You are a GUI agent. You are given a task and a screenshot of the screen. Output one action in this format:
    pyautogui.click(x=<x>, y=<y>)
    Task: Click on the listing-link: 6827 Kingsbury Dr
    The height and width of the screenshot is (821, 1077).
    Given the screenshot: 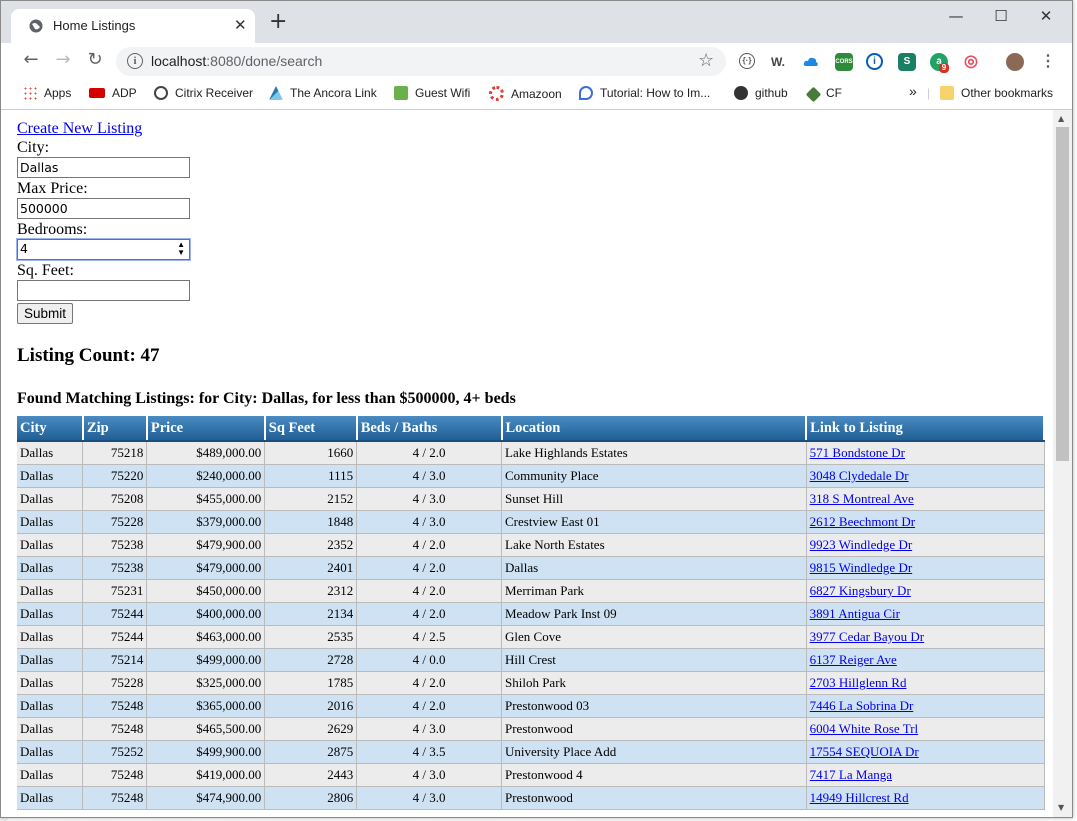 What is the action you would take?
    pyautogui.click(x=860, y=590)
    